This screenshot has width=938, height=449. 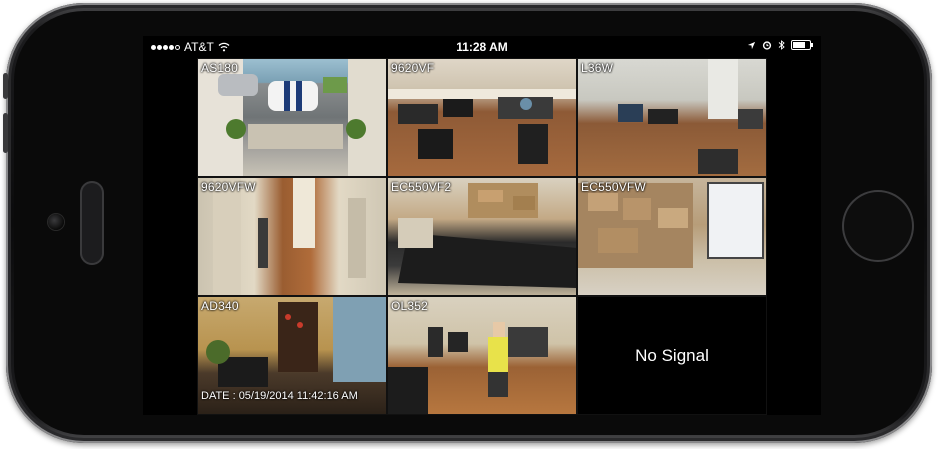 I want to click on status-time: 11:28 AM, so click(x=482, y=47).